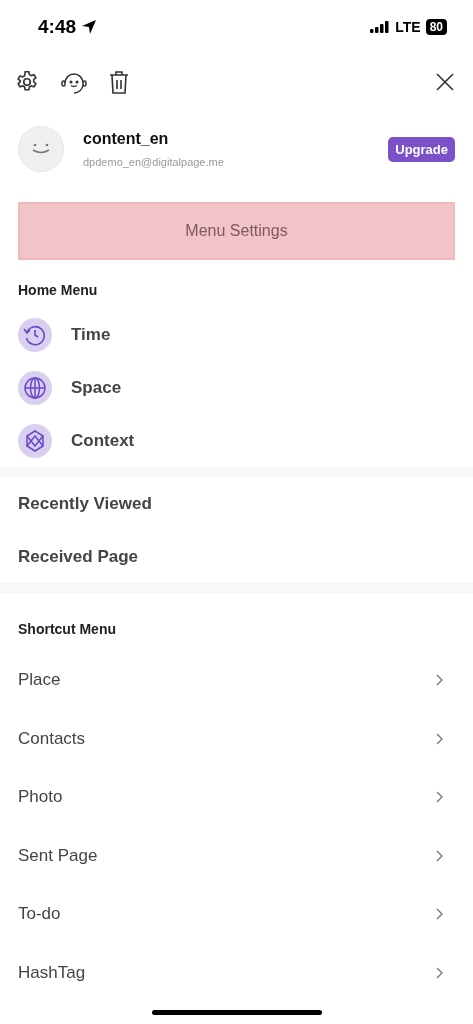  What do you see at coordinates (421, 149) in the screenshot?
I see `upgrade-button: Upgrade` at bounding box center [421, 149].